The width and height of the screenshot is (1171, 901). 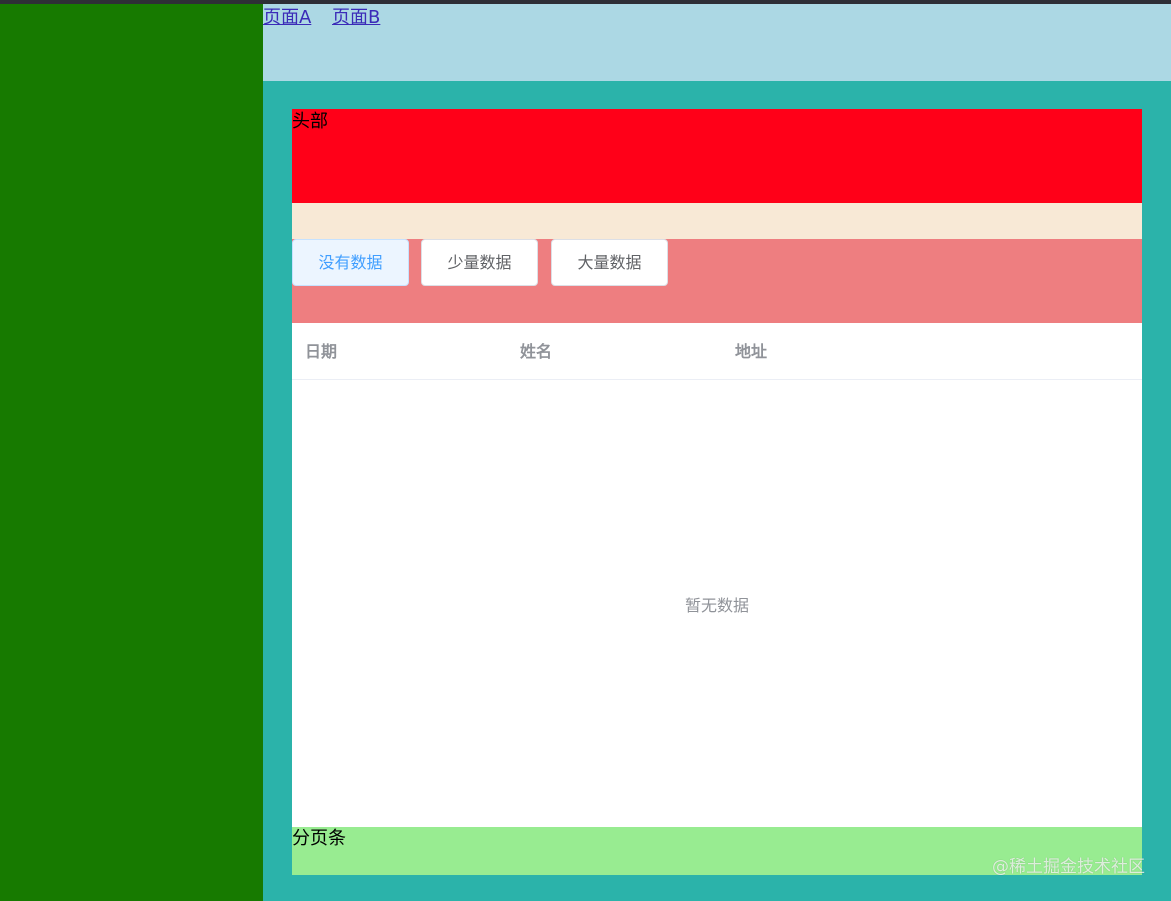 What do you see at coordinates (717, 221) in the screenshot?
I see `spacer-strip` at bounding box center [717, 221].